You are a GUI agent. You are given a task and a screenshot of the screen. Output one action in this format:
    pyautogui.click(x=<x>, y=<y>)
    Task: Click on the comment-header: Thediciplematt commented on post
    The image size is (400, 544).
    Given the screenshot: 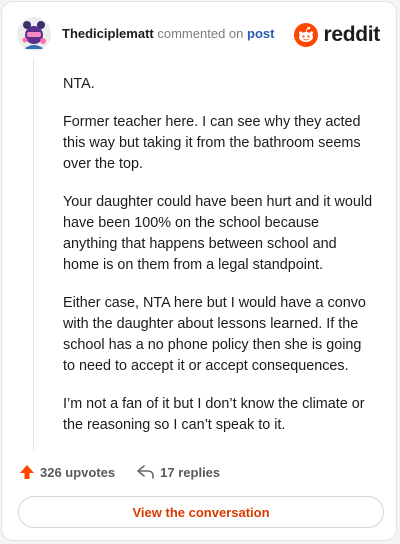 What is the action you would take?
    pyautogui.click(x=168, y=34)
    